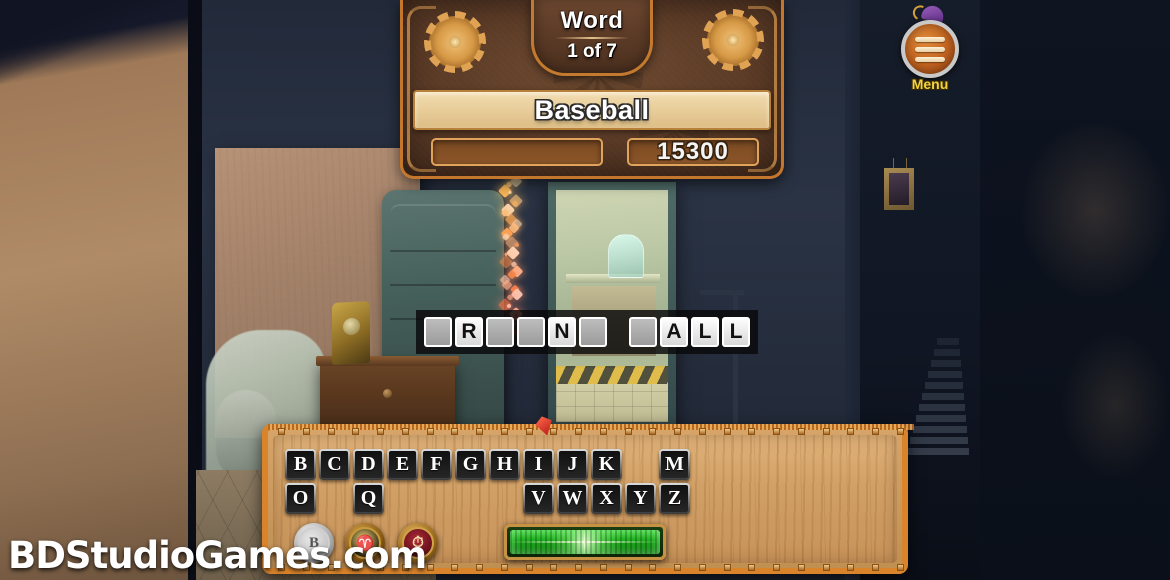  I want to click on key-label: H, so click(504, 464).